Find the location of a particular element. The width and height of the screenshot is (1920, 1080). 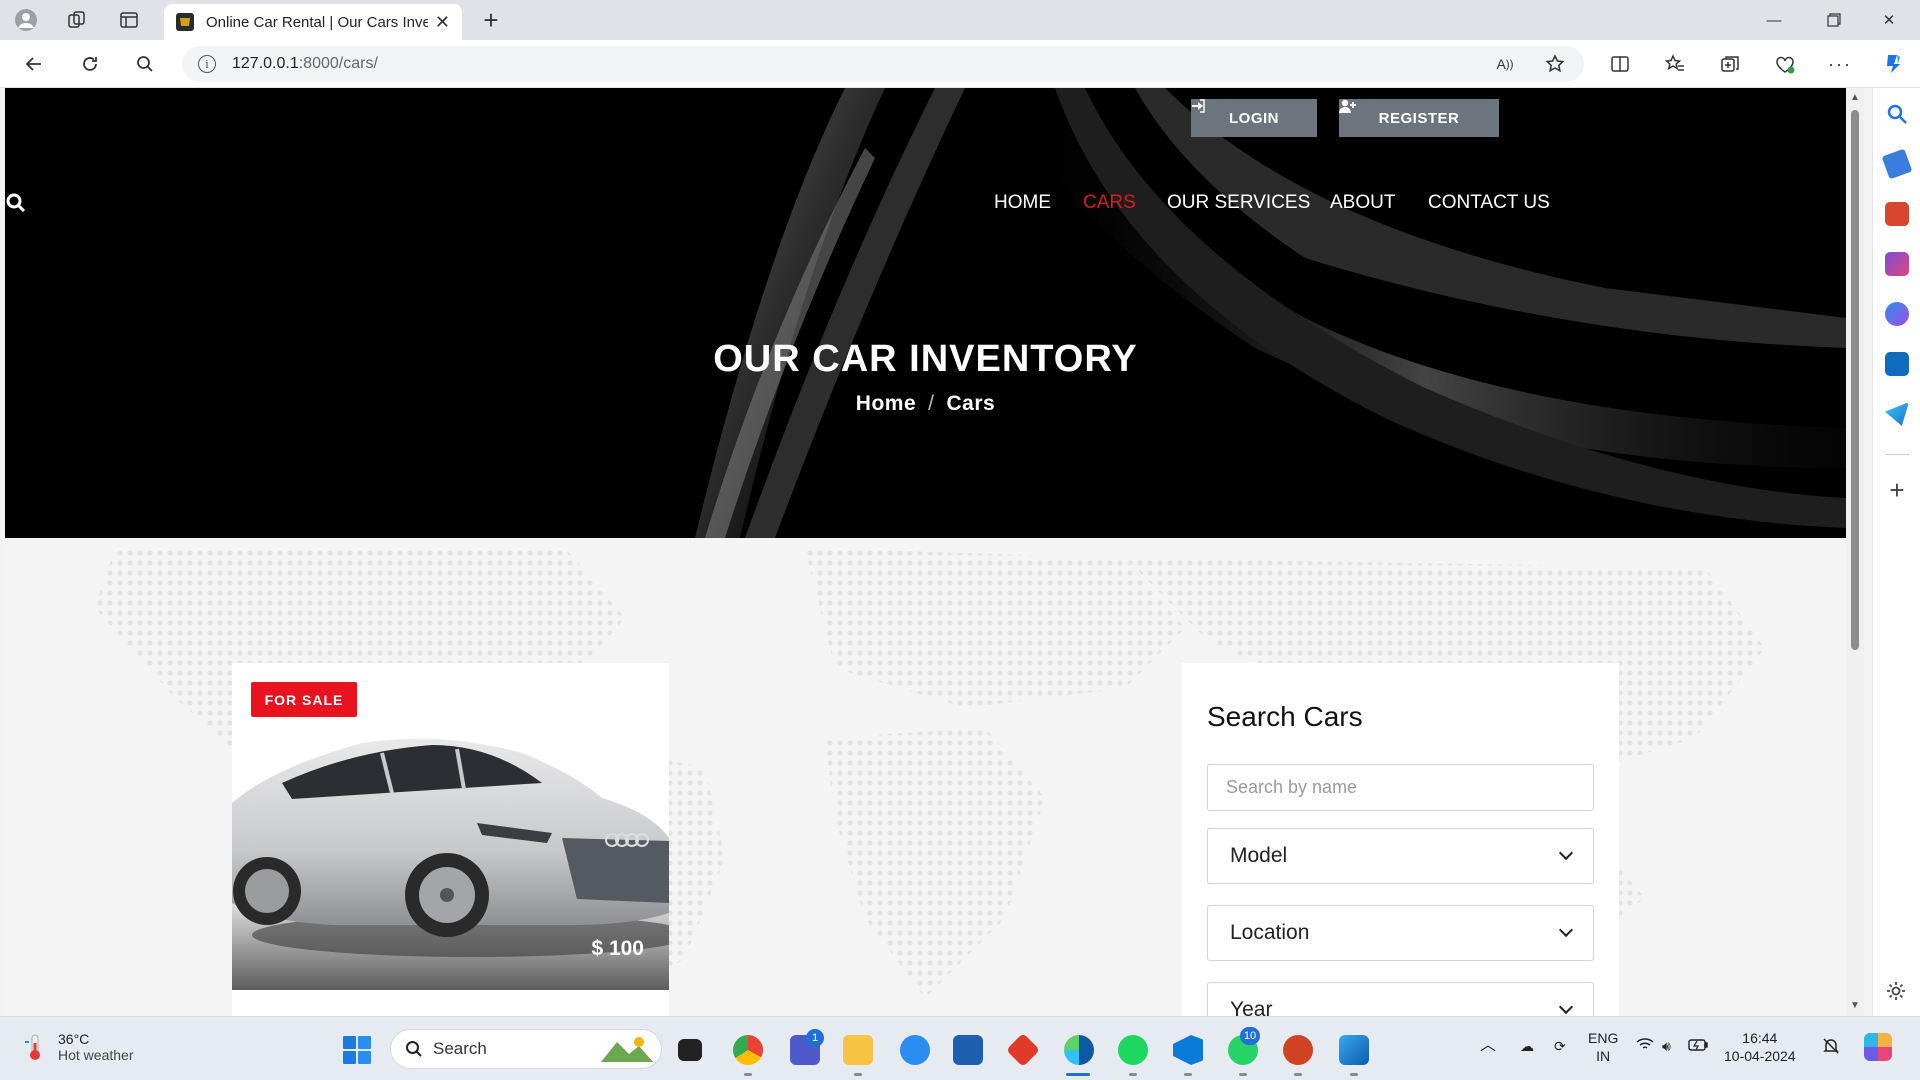

location-select: Location is located at coordinates (1400, 933).